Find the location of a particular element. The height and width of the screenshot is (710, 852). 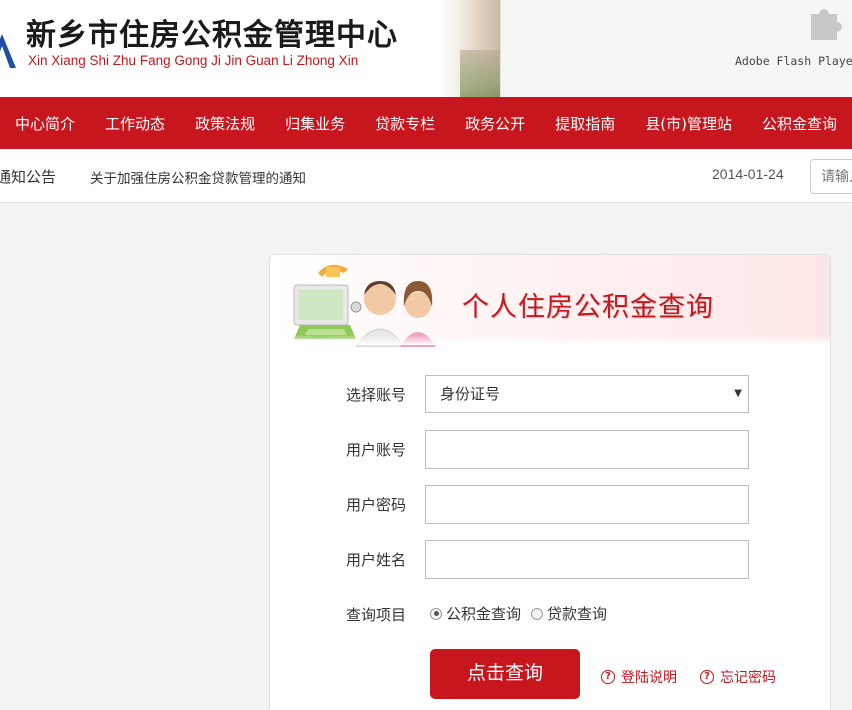

notice-bar: 通知公告 关于加强住房公积金贷款管理的通知 2014-01-24 is located at coordinates (426, 176).